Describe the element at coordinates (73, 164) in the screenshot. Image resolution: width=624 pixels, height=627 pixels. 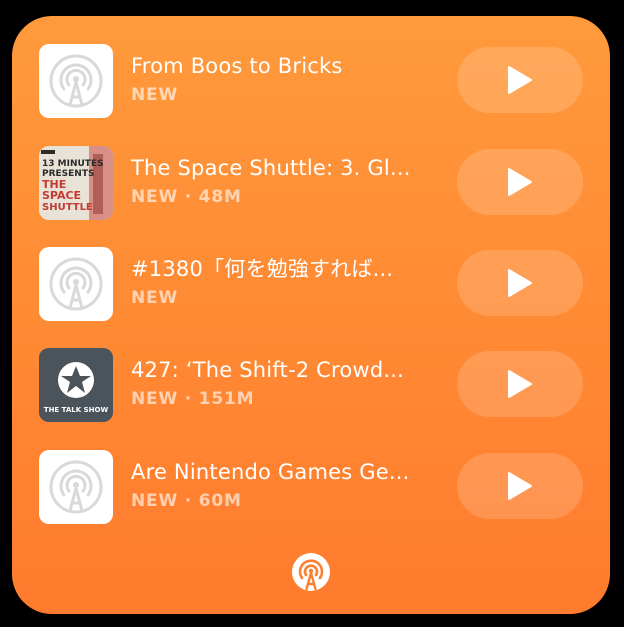
I see `svg-text: 13 MINUTES` at that location.